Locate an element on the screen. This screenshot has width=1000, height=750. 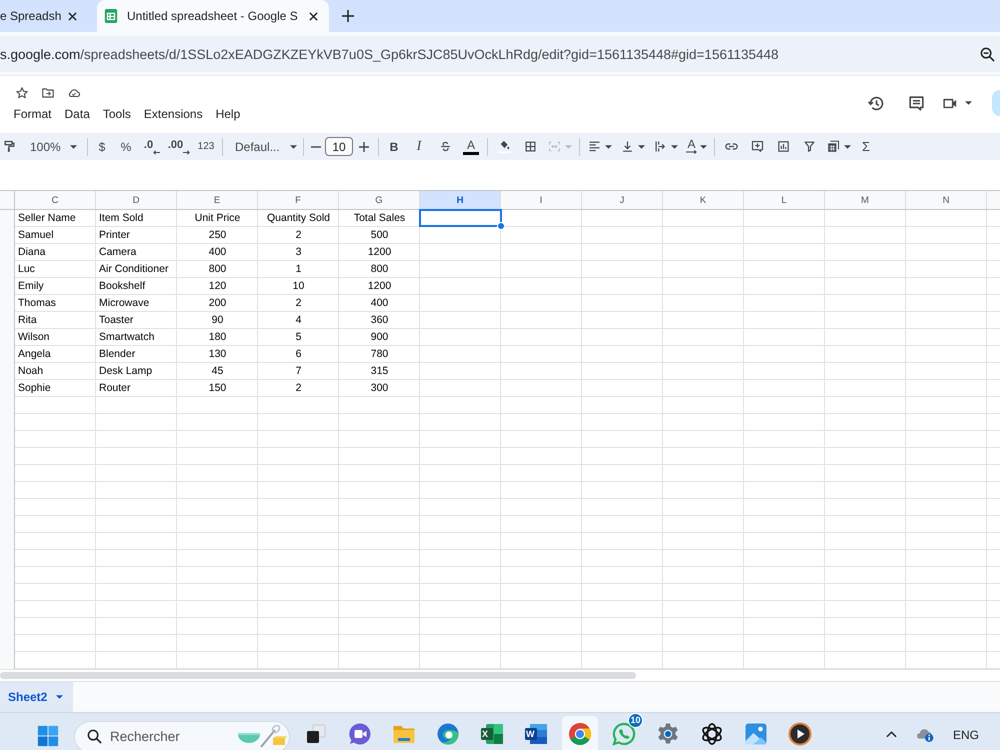
sheet-tab: Sheet2 is located at coordinates (36, 697).